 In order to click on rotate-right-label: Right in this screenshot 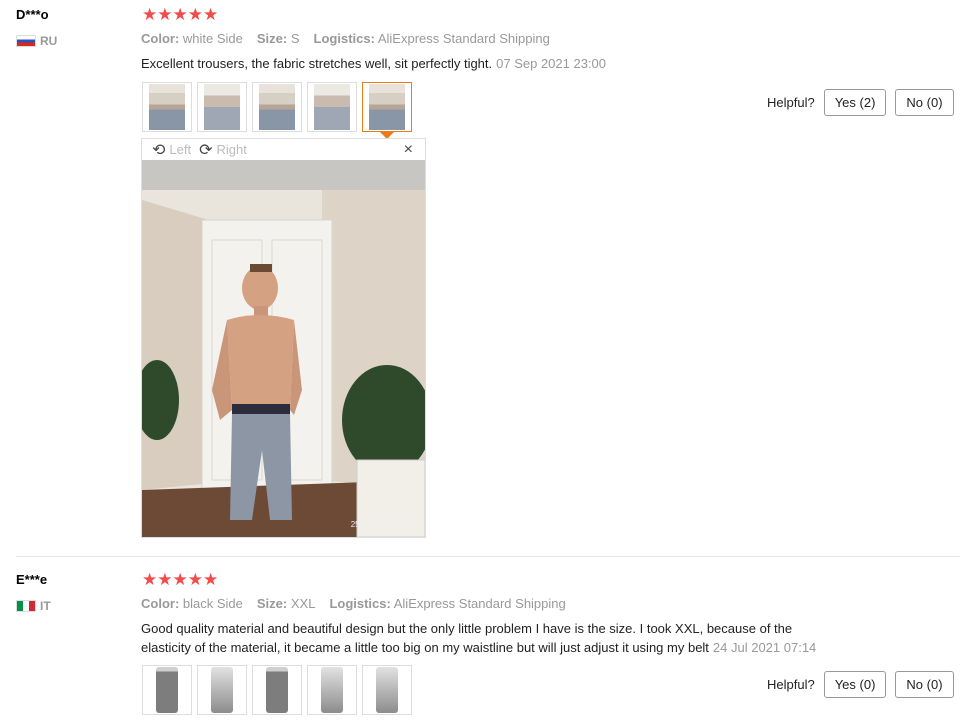, I will do `click(231, 149)`.